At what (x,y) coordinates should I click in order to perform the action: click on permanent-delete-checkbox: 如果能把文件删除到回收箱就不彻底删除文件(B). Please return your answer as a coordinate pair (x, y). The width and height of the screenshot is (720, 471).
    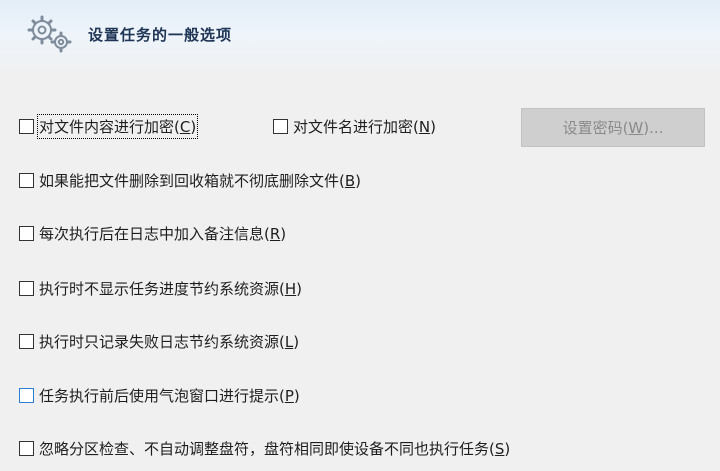
    Looking at the image, I should click on (190, 180).